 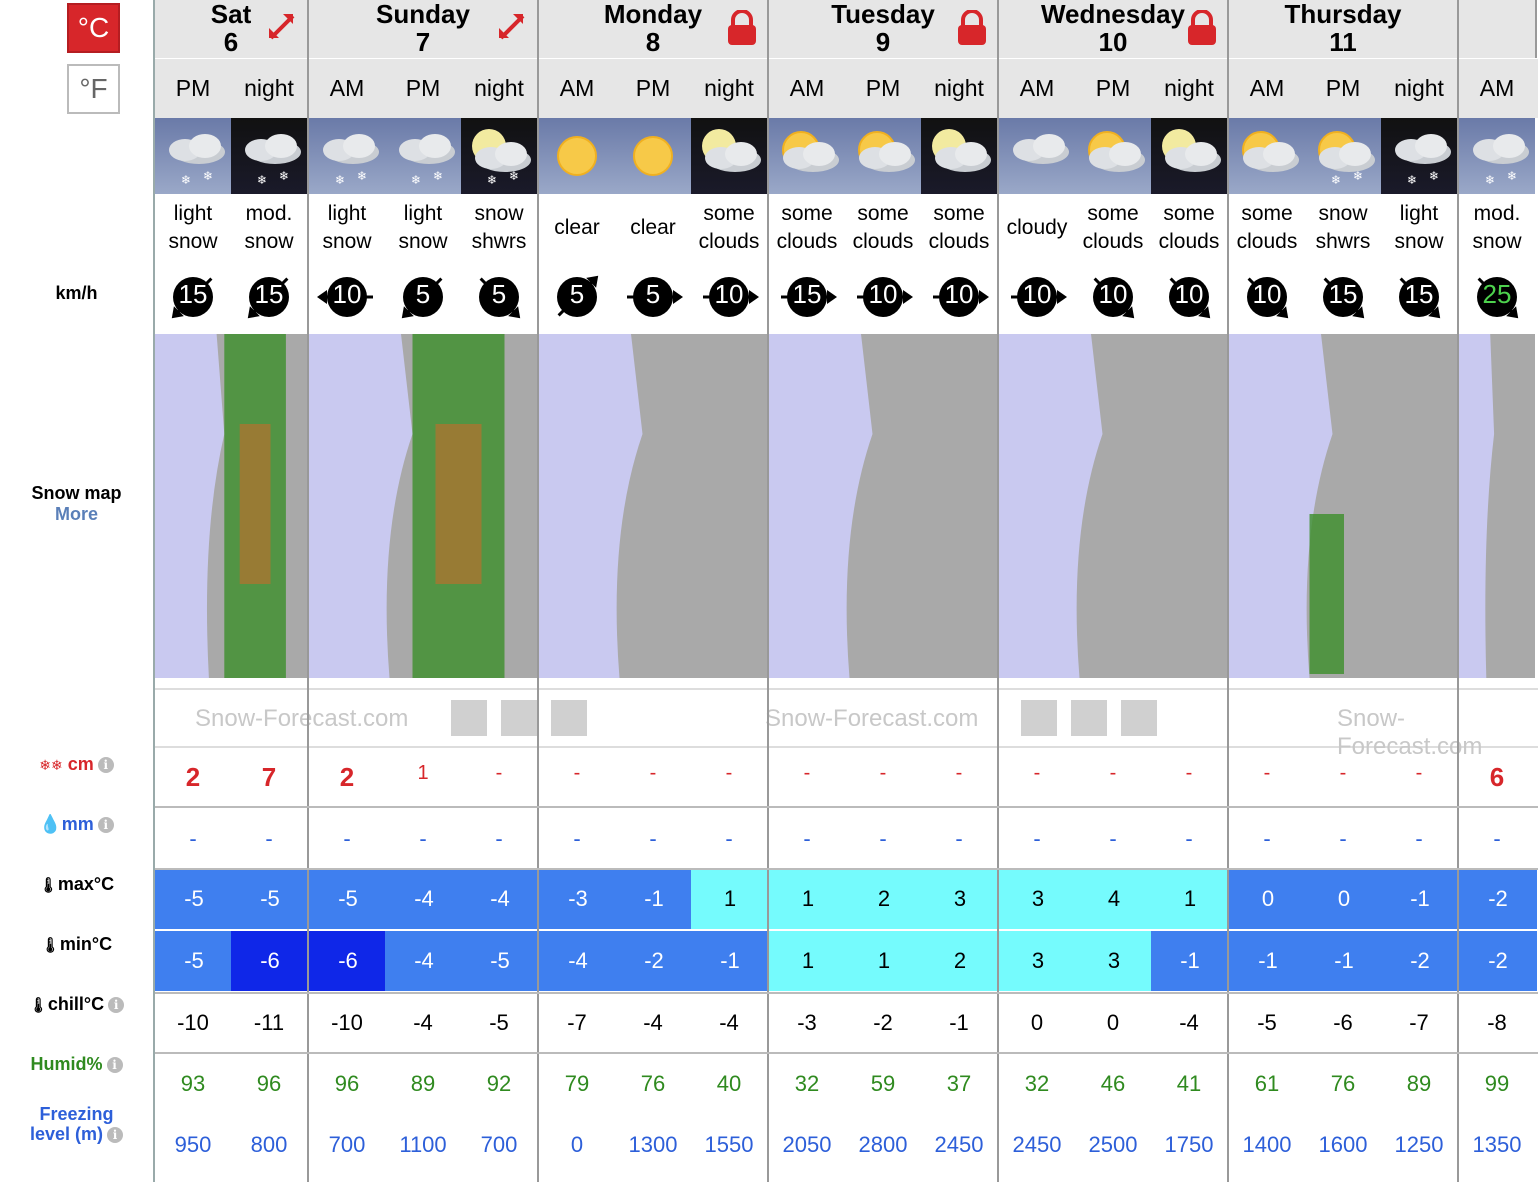 I want to click on freezing-level: 950, so click(x=193, y=1144).